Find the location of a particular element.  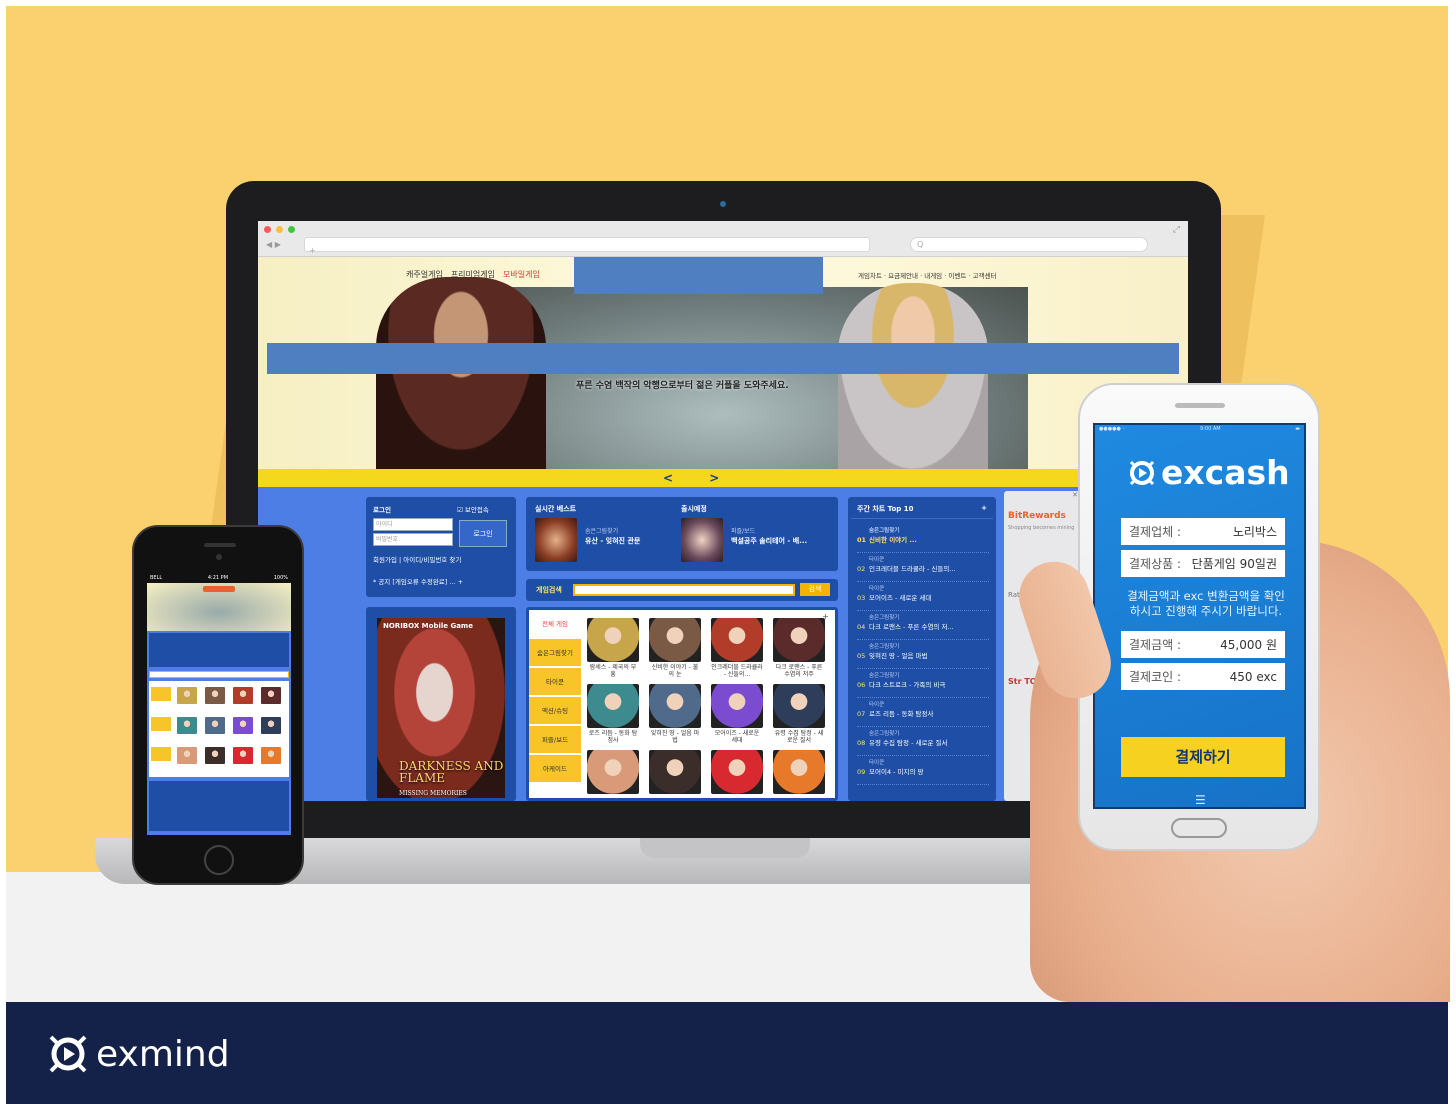

password-input: 비밀번호 is located at coordinates (413, 539).